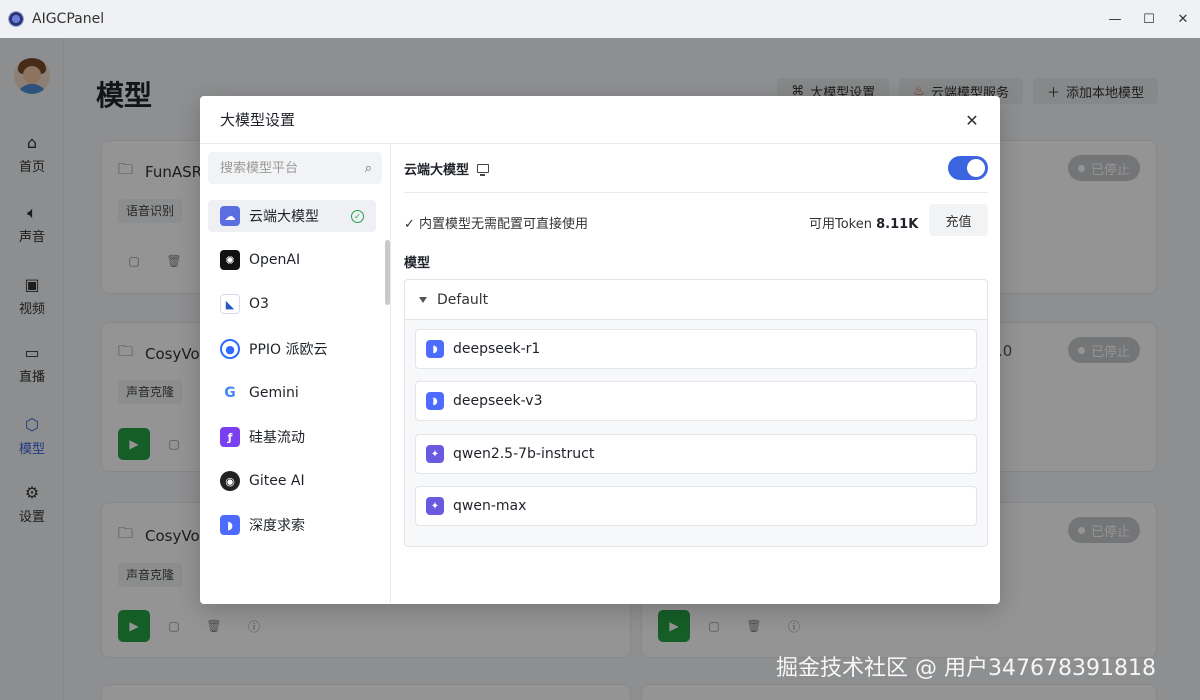 The image size is (1200, 700). Describe the element at coordinates (368, 168) in the screenshot. I see `search-icon: ⌕` at that location.